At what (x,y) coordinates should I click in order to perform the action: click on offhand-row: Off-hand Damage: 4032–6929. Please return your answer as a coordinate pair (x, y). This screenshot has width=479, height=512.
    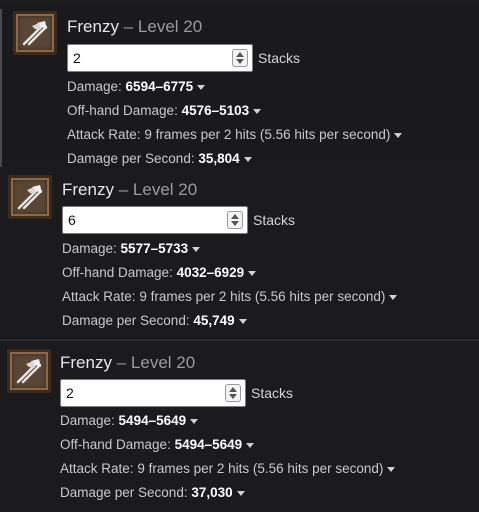
    Looking at the image, I should click on (159, 272).